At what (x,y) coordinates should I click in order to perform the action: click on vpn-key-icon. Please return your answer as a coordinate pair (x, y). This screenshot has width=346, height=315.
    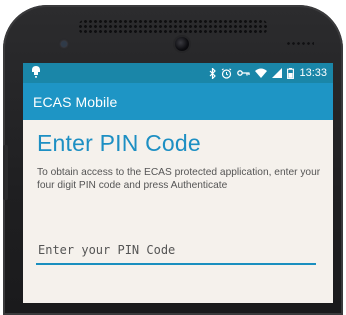
    Looking at the image, I should click on (244, 73).